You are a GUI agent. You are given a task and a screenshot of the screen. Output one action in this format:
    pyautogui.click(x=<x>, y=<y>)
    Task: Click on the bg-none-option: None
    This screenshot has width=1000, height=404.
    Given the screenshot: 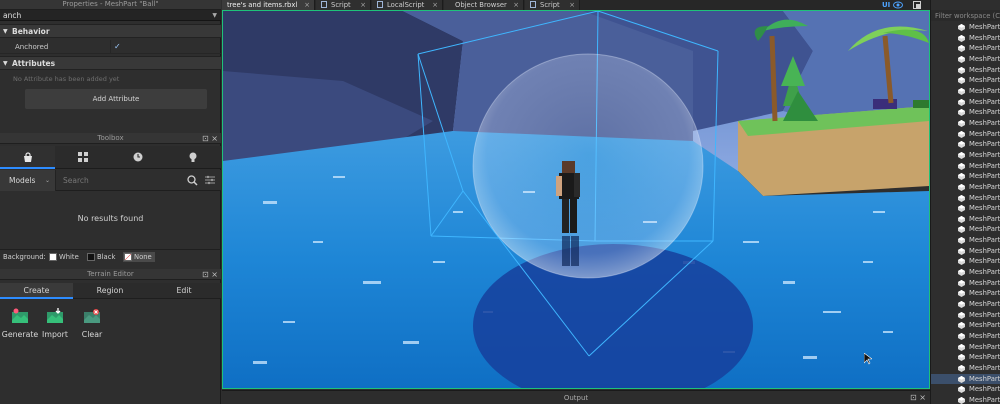 What is the action you would take?
    pyautogui.click(x=139, y=257)
    